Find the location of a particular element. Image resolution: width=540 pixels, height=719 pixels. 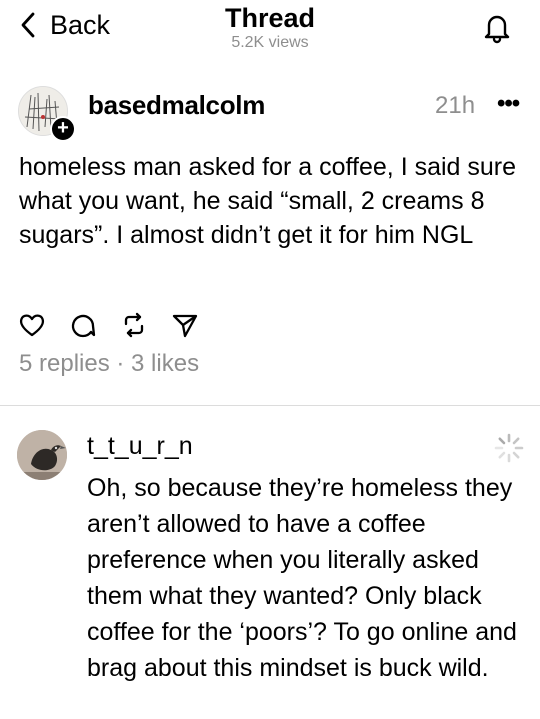

follow-badge: + is located at coordinates (63, 129).